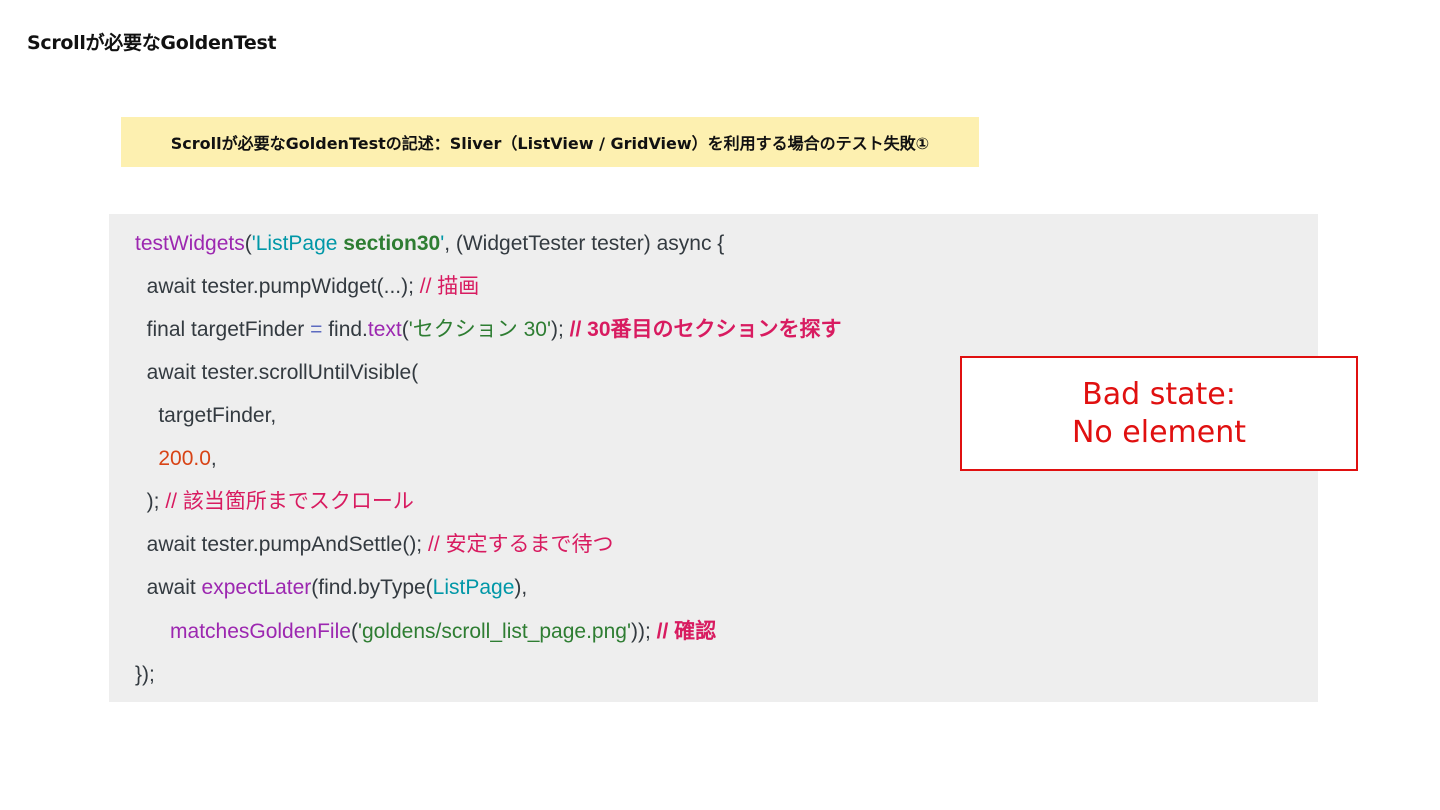  Describe the element at coordinates (281, 544) in the screenshot. I see `code-token: await tester.pumpAndSettle();` at that location.